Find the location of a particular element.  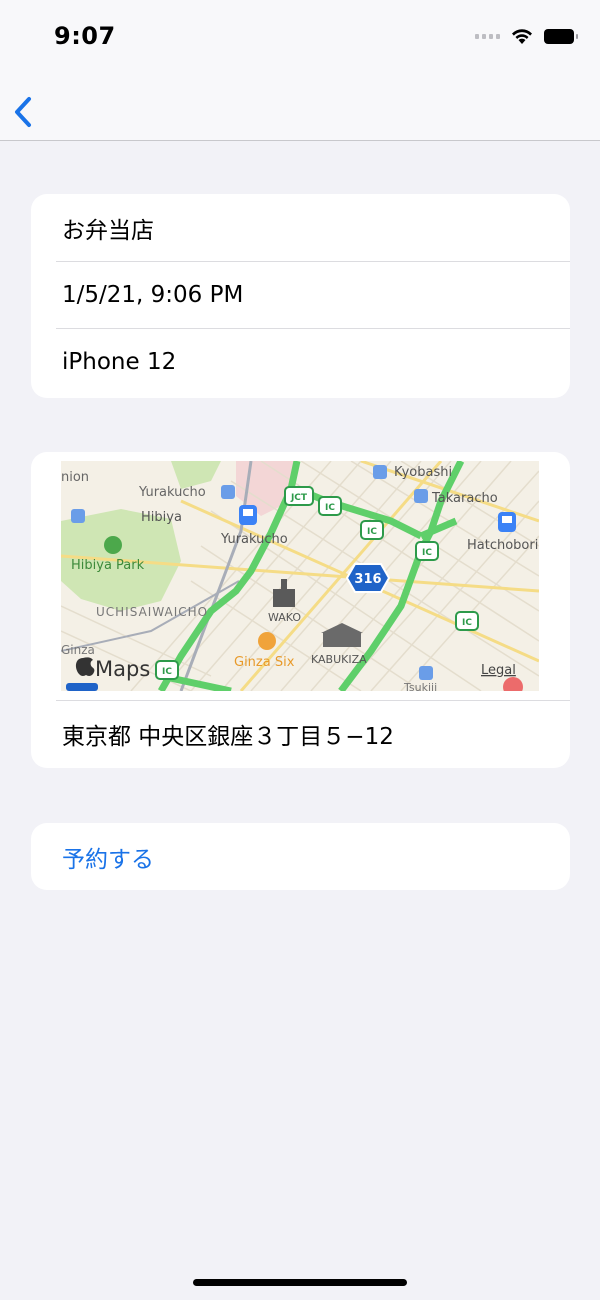

route-marker is located at coordinates (82, 687).